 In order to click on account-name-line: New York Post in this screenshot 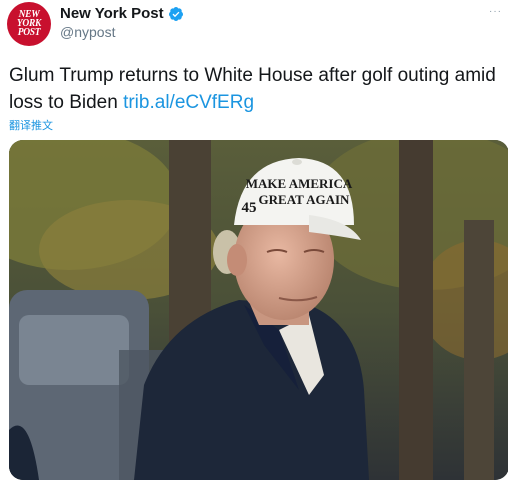, I will do `click(122, 13)`.